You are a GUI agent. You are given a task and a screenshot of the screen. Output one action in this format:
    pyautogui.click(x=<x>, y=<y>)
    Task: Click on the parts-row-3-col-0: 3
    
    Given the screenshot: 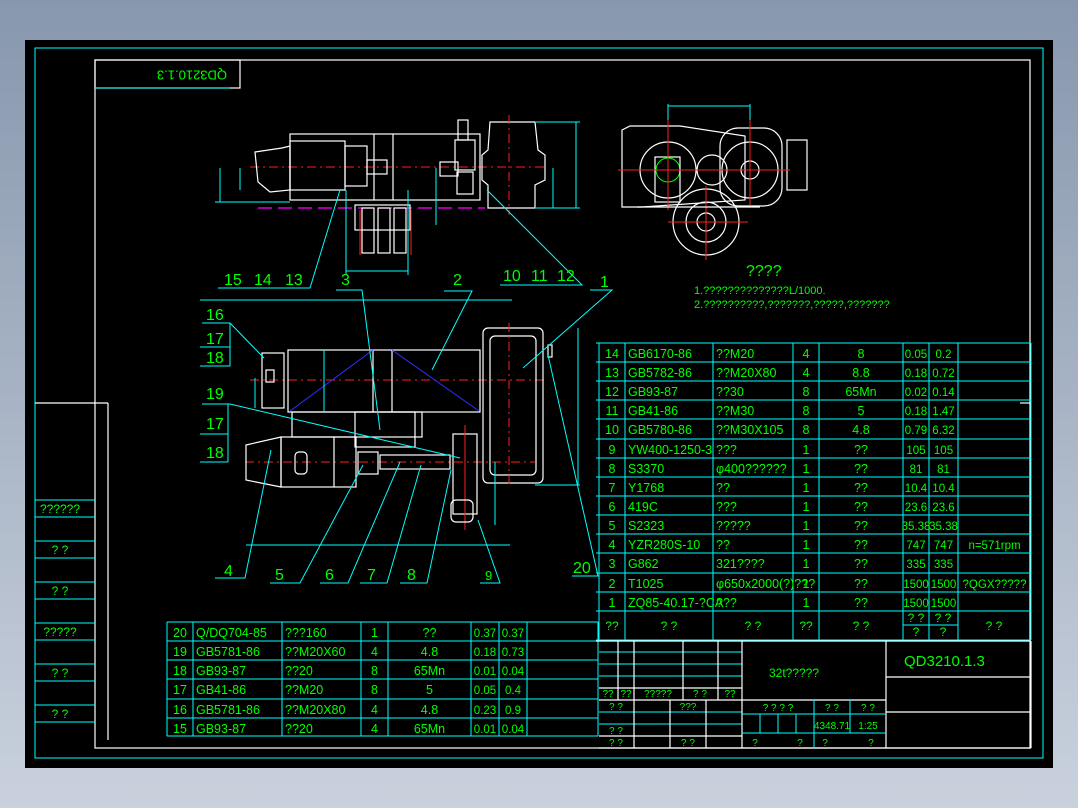 What is the action you would take?
    pyautogui.click(x=612, y=564)
    